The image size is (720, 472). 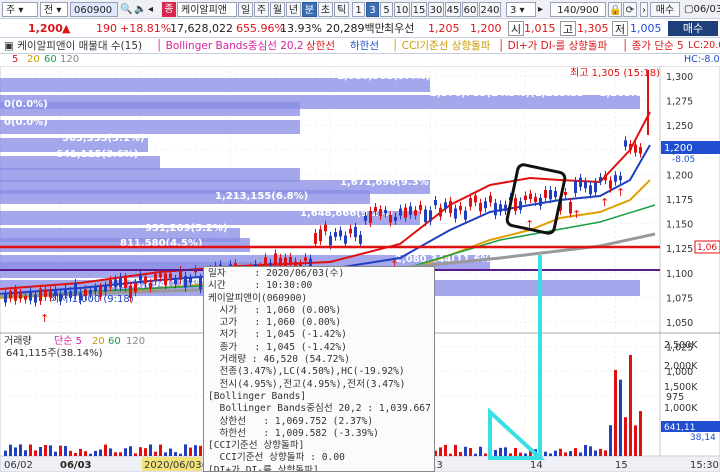 I want to click on time-axis-label: 15:30, so click(x=704, y=465).